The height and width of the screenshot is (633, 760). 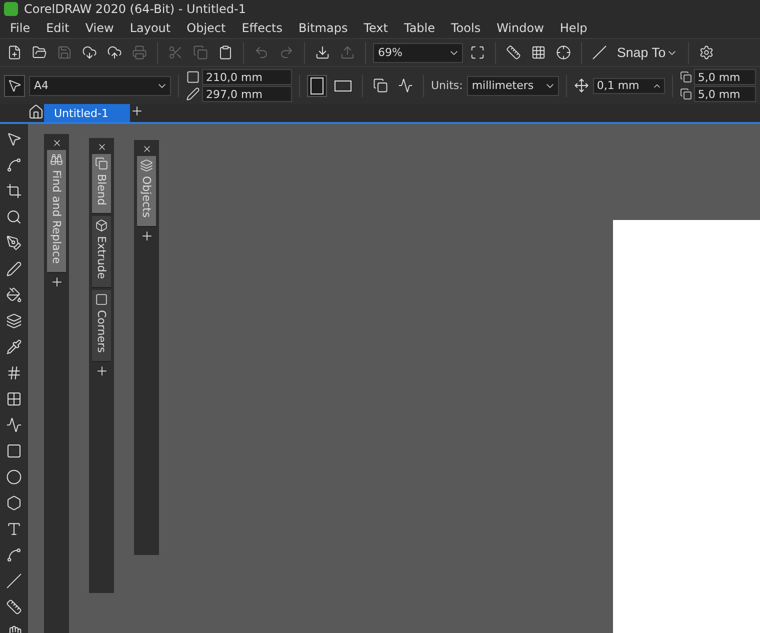 What do you see at coordinates (686, 77) in the screenshot?
I see `duplicate-x-icon` at bounding box center [686, 77].